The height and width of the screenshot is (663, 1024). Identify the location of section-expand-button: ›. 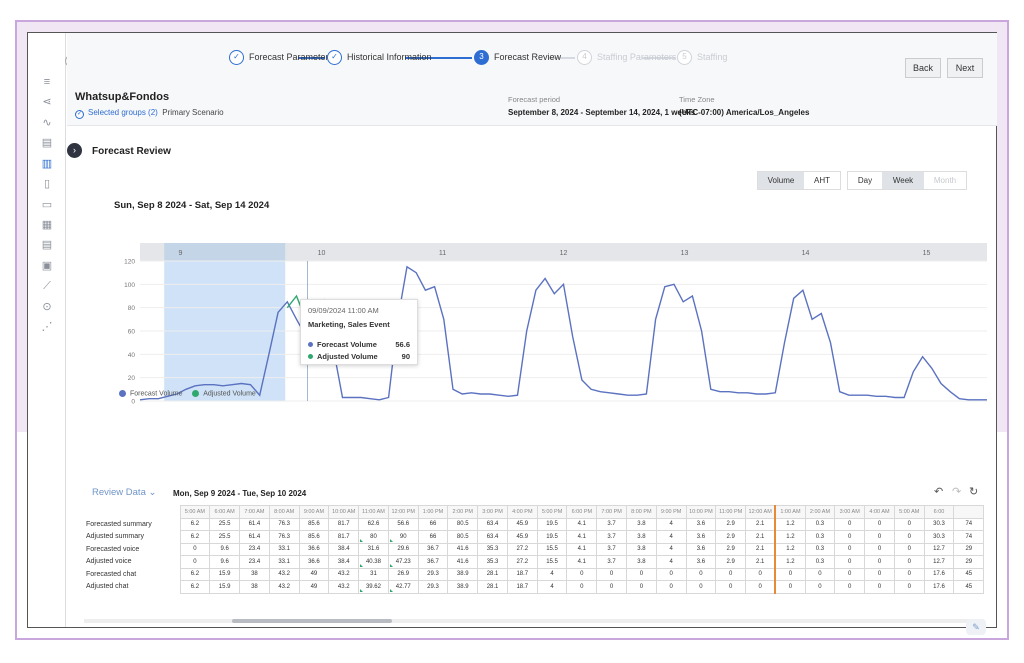
(74, 150).